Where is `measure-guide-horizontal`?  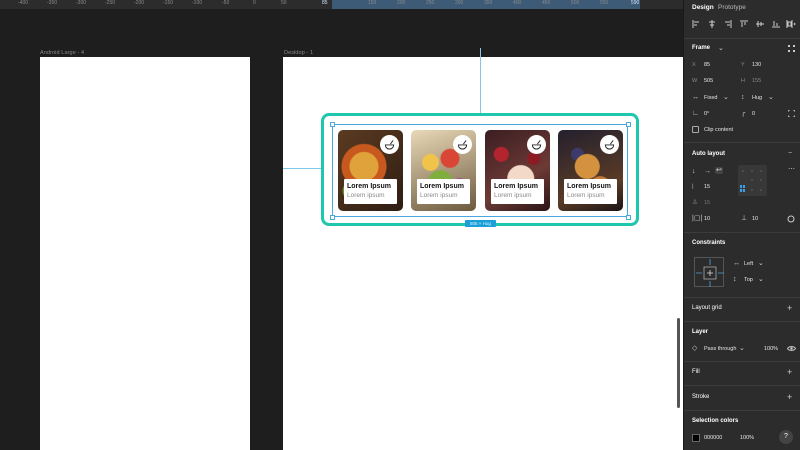
measure-guide-horizontal is located at coordinates (303, 168).